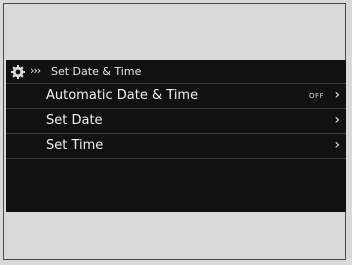 The height and width of the screenshot is (265, 352). What do you see at coordinates (122, 95) in the screenshot?
I see `menu-item-label: Automatic Date & Time` at bounding box center [122, 95].